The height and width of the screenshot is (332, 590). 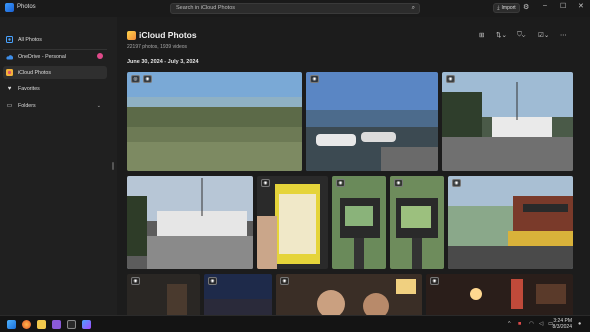 I want to click on sort-icon: ⇅⌄, so click(x=501, y=35).